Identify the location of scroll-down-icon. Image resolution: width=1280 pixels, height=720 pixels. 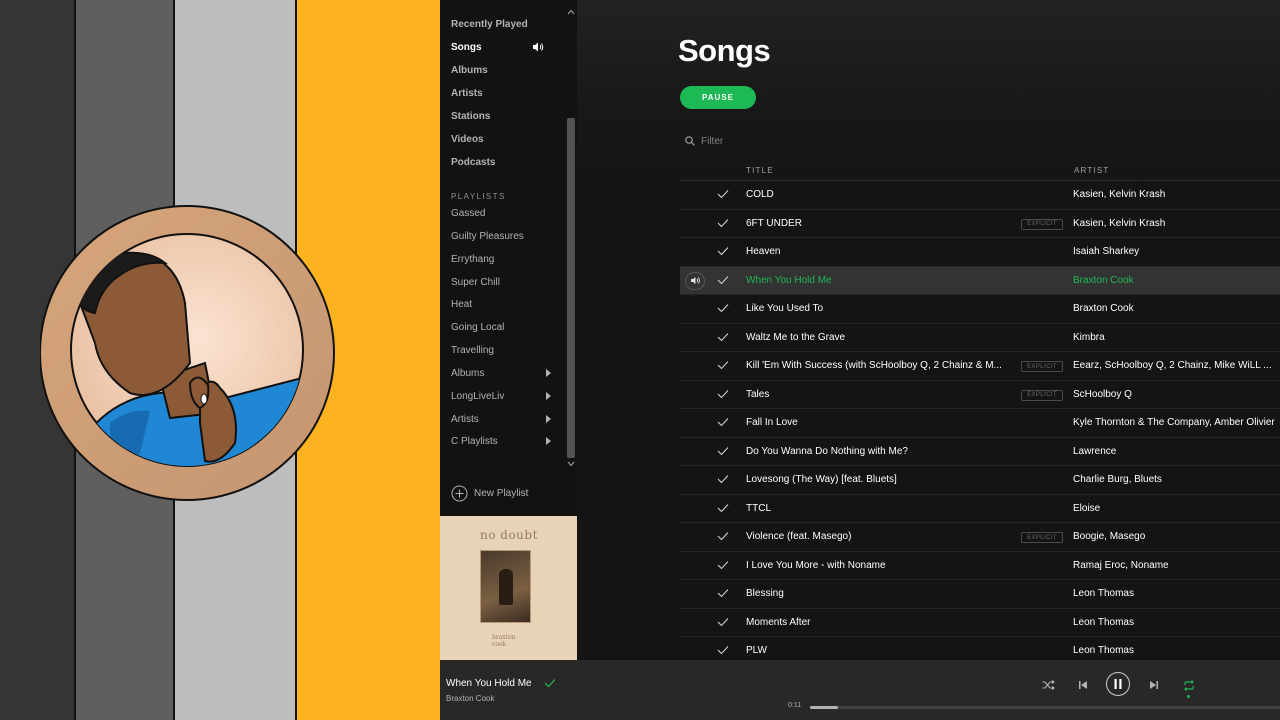
(571, 464).